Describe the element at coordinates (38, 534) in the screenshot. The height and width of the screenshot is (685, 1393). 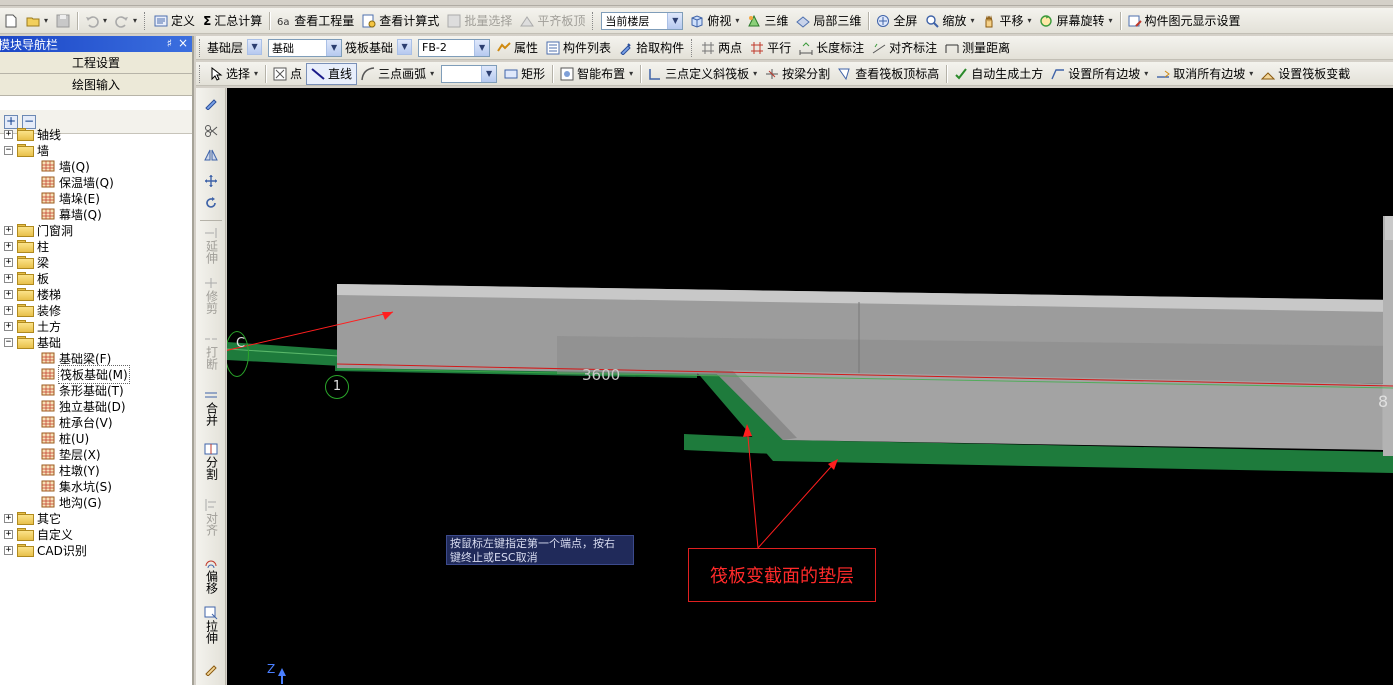
I see `tree-folder-item: + 自定义` at that location.